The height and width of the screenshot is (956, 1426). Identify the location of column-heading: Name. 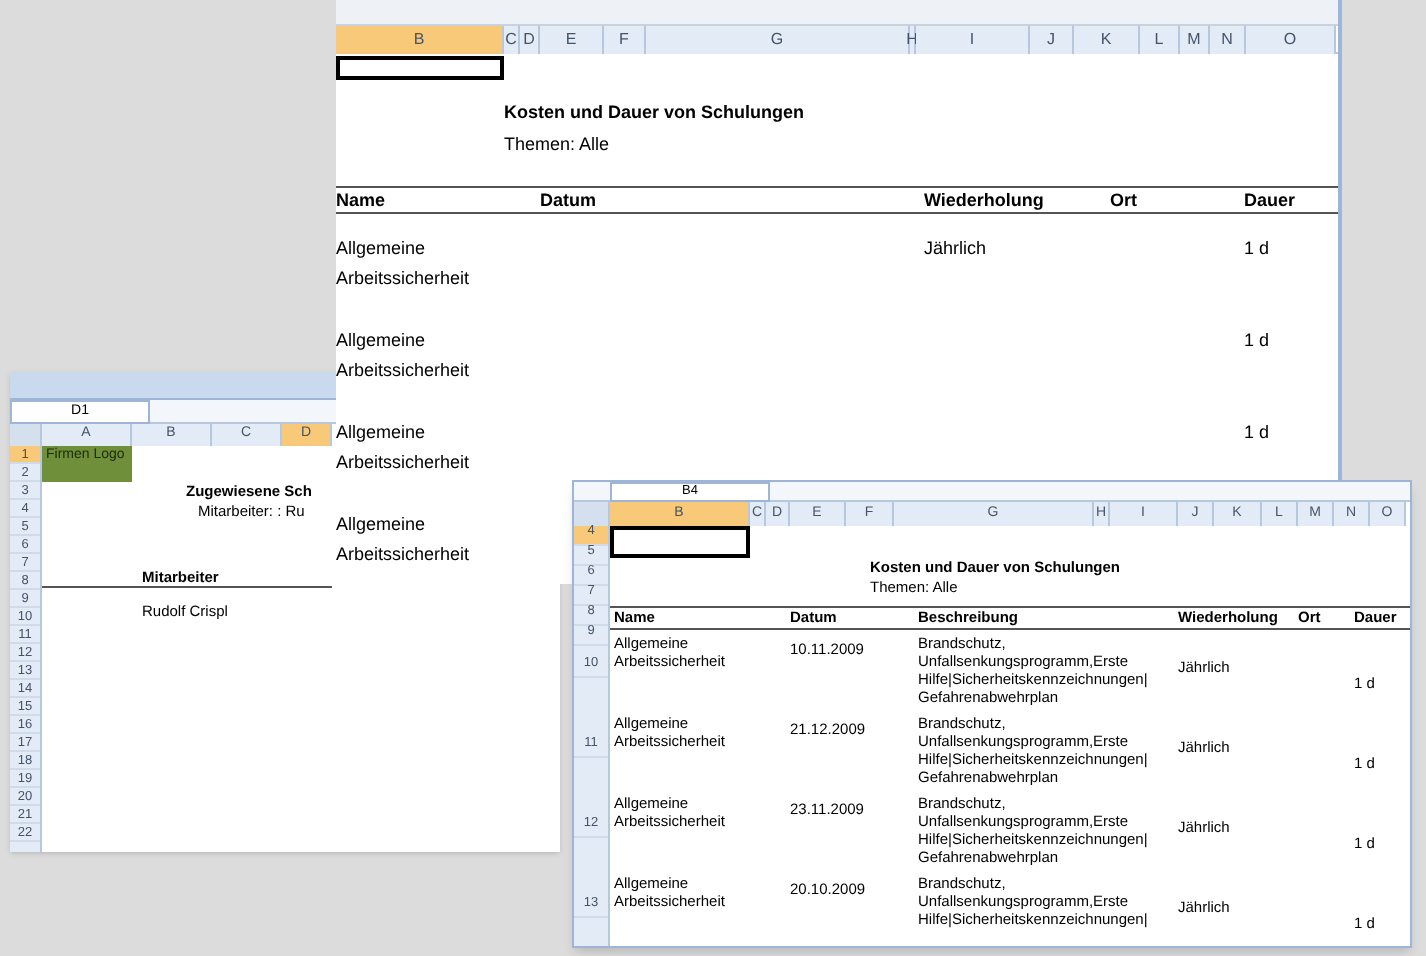
(362, 200).